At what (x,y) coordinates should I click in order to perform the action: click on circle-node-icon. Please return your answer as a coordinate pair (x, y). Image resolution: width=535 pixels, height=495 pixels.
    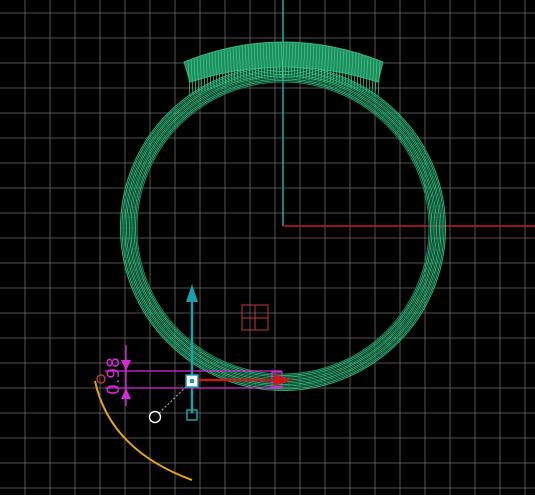
    Looking at the image, I should click on (155, 417).